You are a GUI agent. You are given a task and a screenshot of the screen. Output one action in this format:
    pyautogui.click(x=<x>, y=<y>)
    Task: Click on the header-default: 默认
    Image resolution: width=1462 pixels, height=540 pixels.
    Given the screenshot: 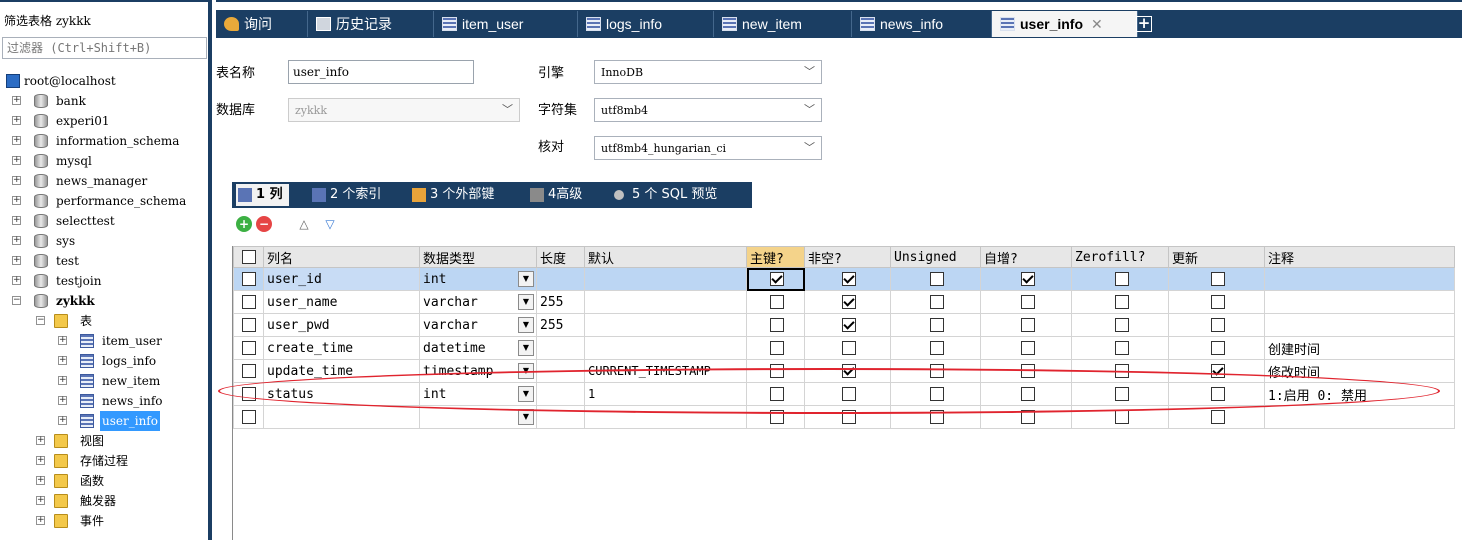 What is the action you would take?
    pyautogui.click(x=665, y=257)
    